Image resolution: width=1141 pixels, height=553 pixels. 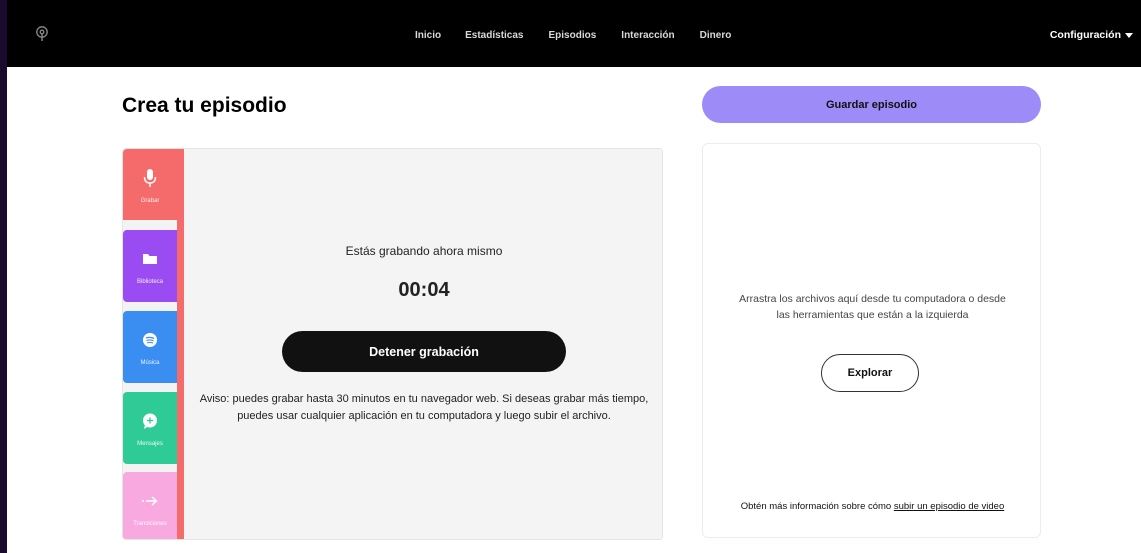 I want to click on config-label: Configuración, so click(x=1085, y=35).